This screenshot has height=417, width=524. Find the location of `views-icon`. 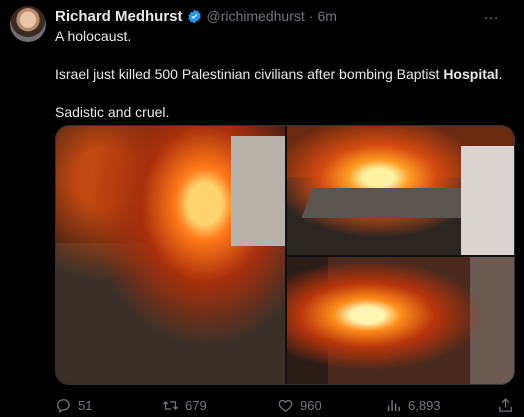

views-icon is located at coordinates (393, 405).